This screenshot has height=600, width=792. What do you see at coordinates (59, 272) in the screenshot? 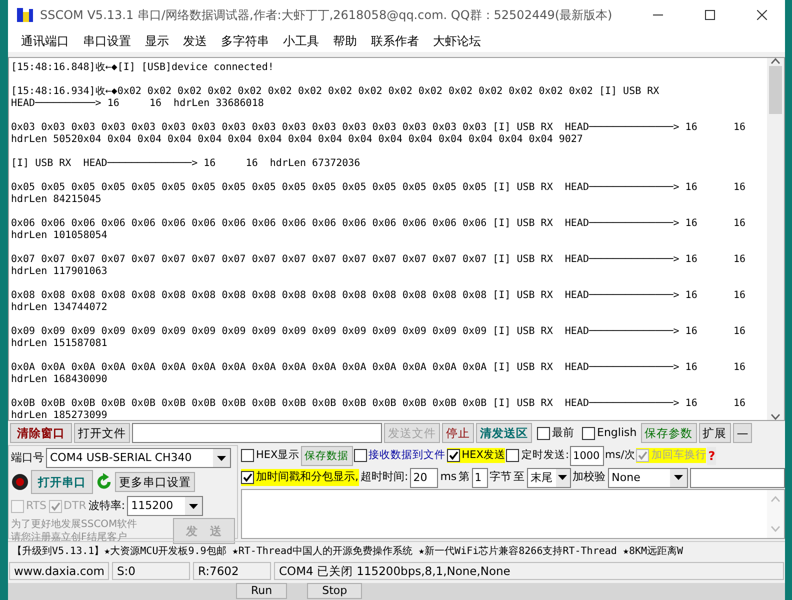
I see `log-line: hdrLen 117901063` at bounding box center [59, 272].